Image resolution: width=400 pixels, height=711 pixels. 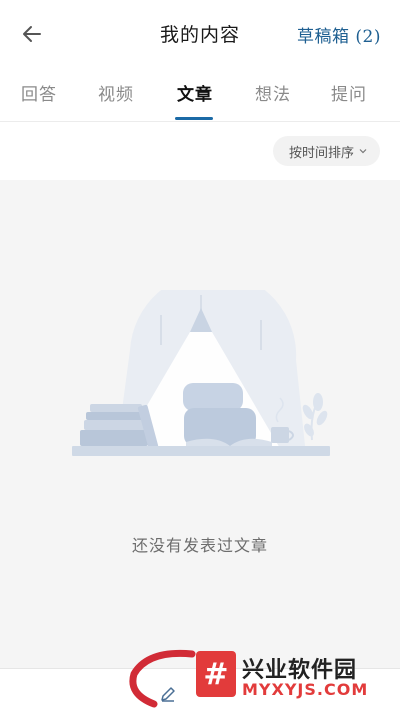 I want to click on edit-icon, so click(x=168, y=694).